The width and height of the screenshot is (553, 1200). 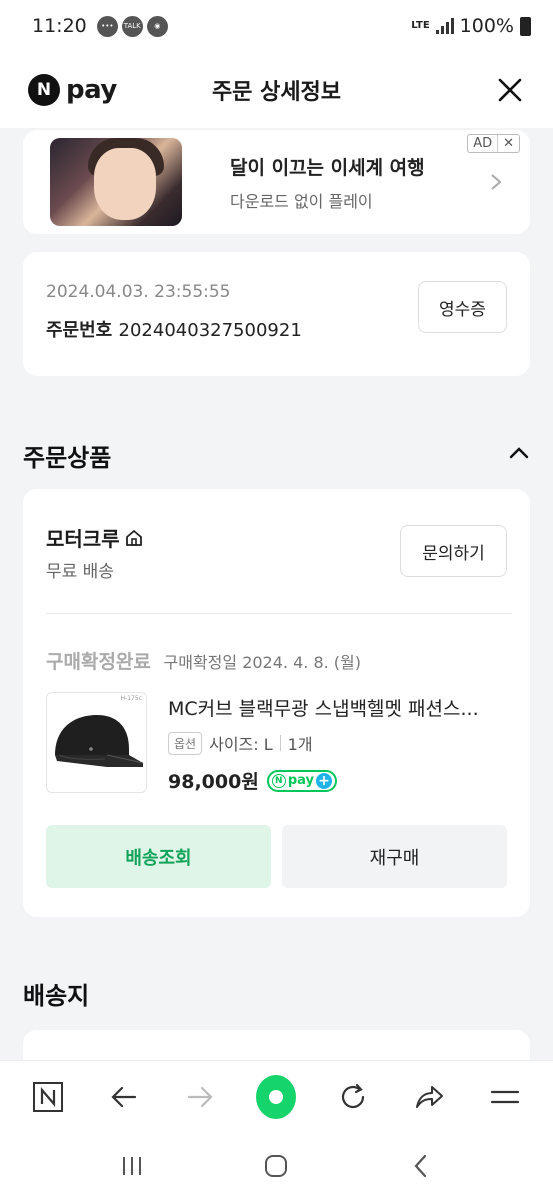 What do you see at coordinates (67, 458) in the screenshot?
I see `section-title-products: 주문상품` at bounding box center [67, 458].